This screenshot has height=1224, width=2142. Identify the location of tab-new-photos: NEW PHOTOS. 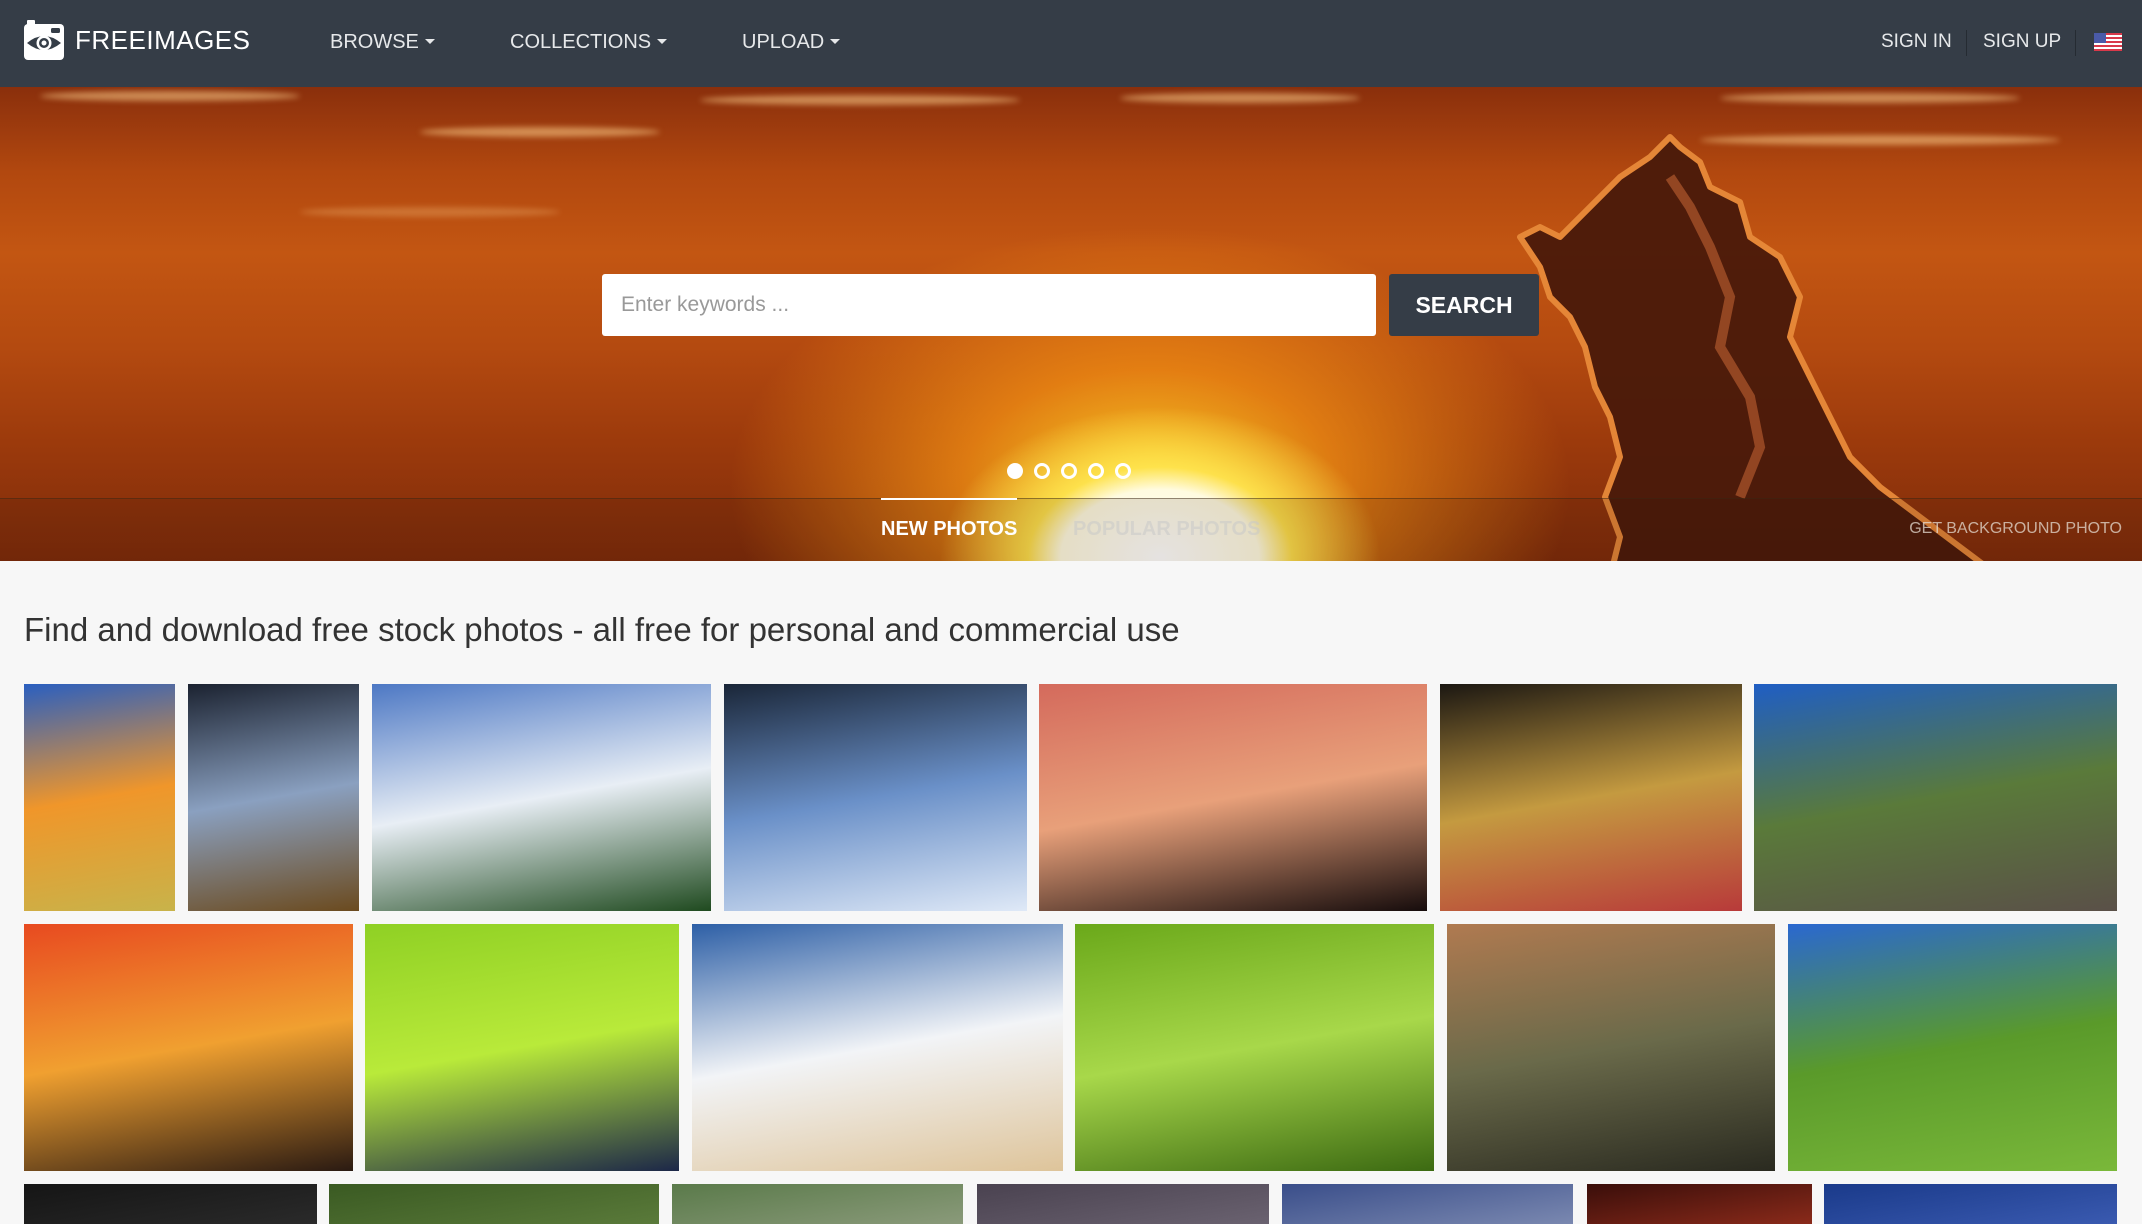
(949, 529).